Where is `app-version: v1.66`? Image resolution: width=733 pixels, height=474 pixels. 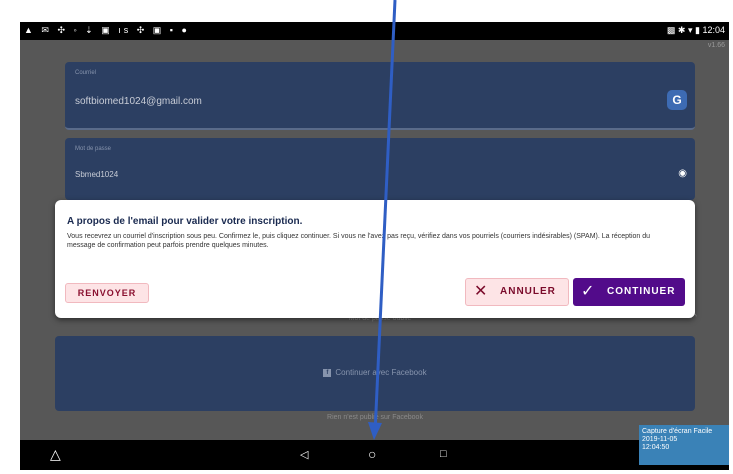
app-version: v1.66 is located at coordinates (716, 45).